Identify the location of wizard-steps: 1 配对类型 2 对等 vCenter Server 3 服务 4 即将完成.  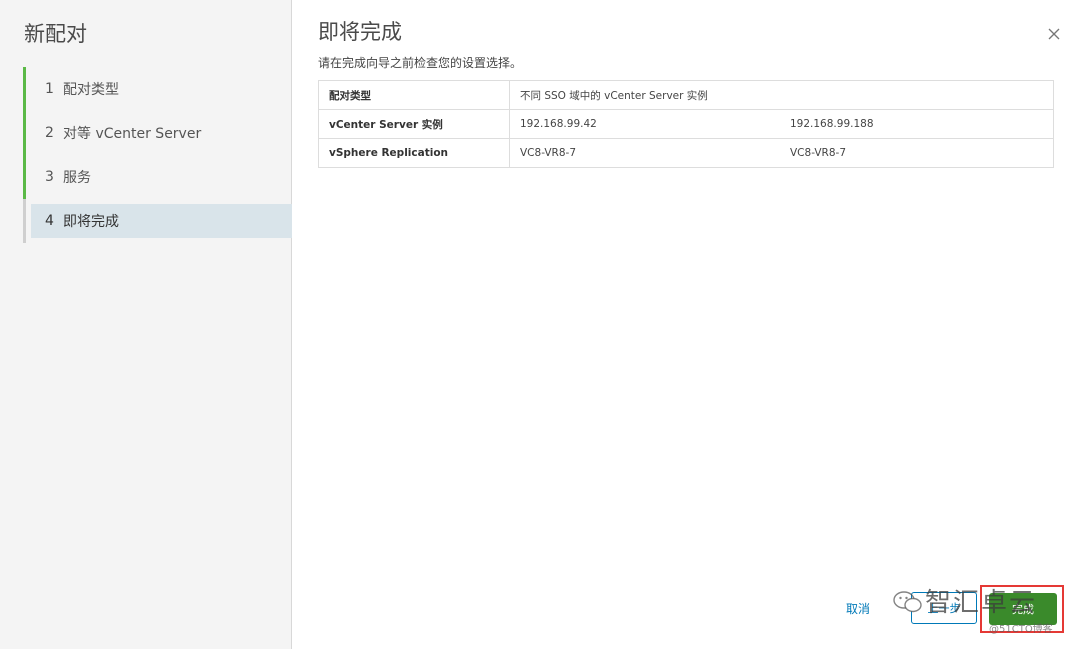
(146, 155).